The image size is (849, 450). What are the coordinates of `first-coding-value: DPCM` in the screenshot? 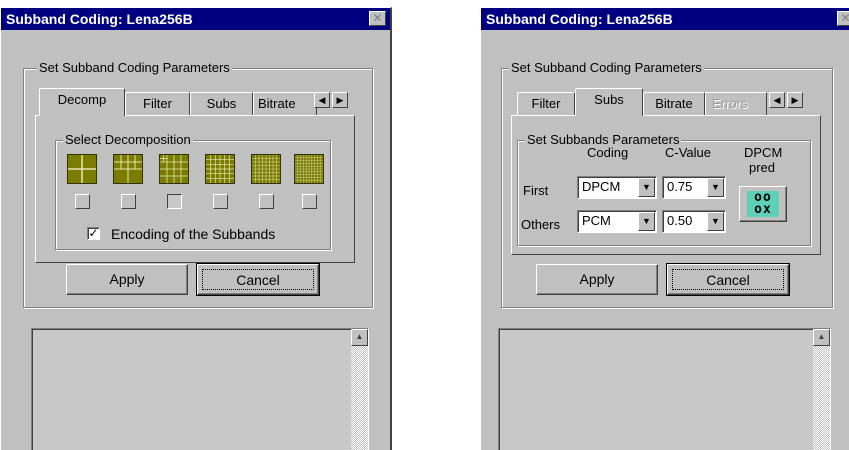 It's located at (601, 186).